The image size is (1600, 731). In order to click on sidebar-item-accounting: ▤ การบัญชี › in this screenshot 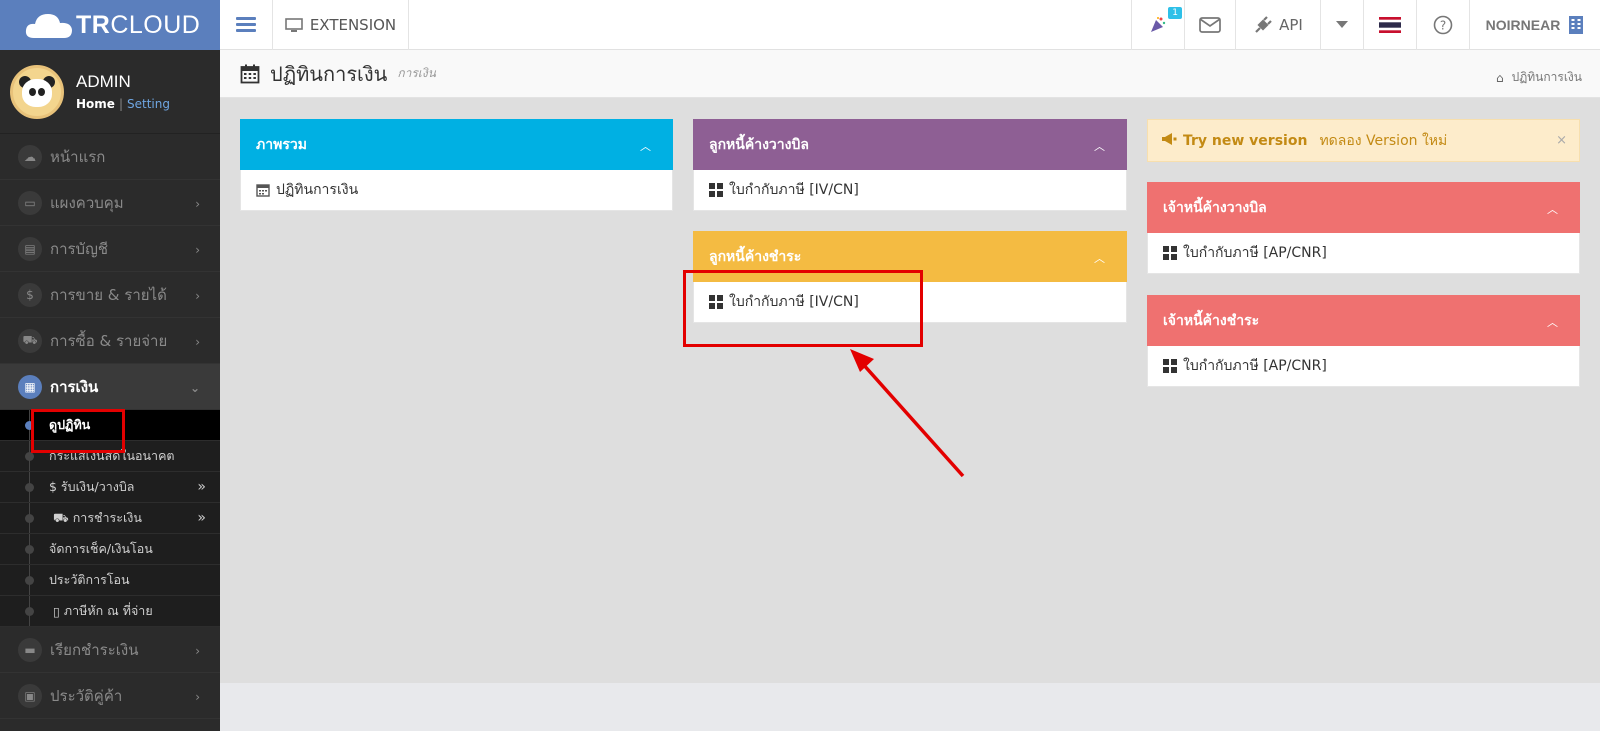, I will do `click(110, 249)`.